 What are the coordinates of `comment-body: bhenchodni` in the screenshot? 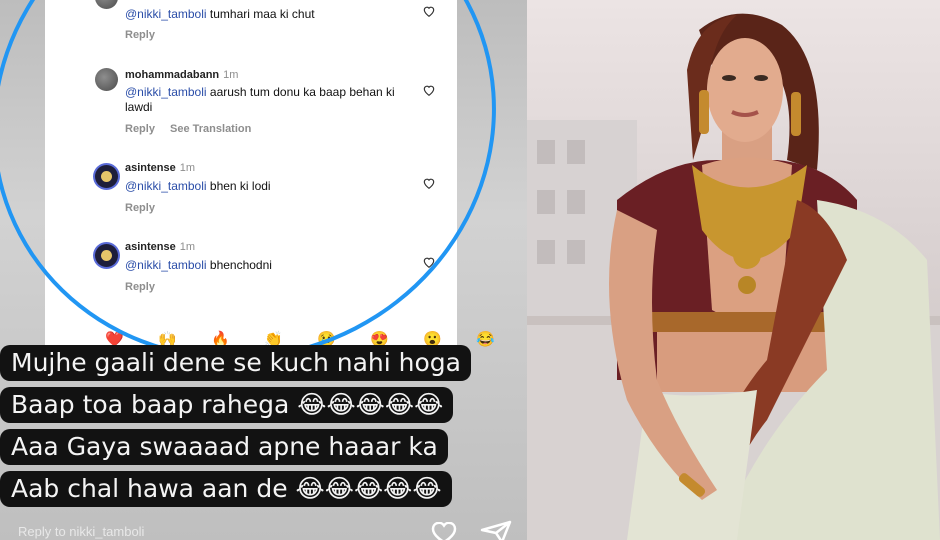 It's located at (240, 265).